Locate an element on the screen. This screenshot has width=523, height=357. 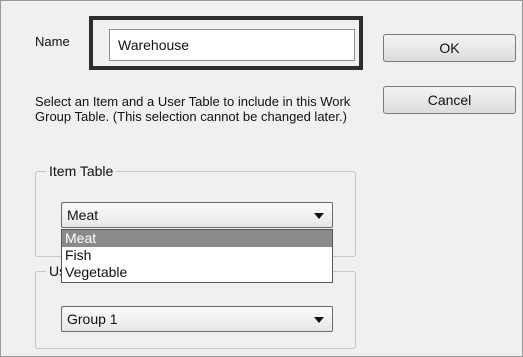
user-table-selected-value: Group 1 is located at coordinates (92, 319).